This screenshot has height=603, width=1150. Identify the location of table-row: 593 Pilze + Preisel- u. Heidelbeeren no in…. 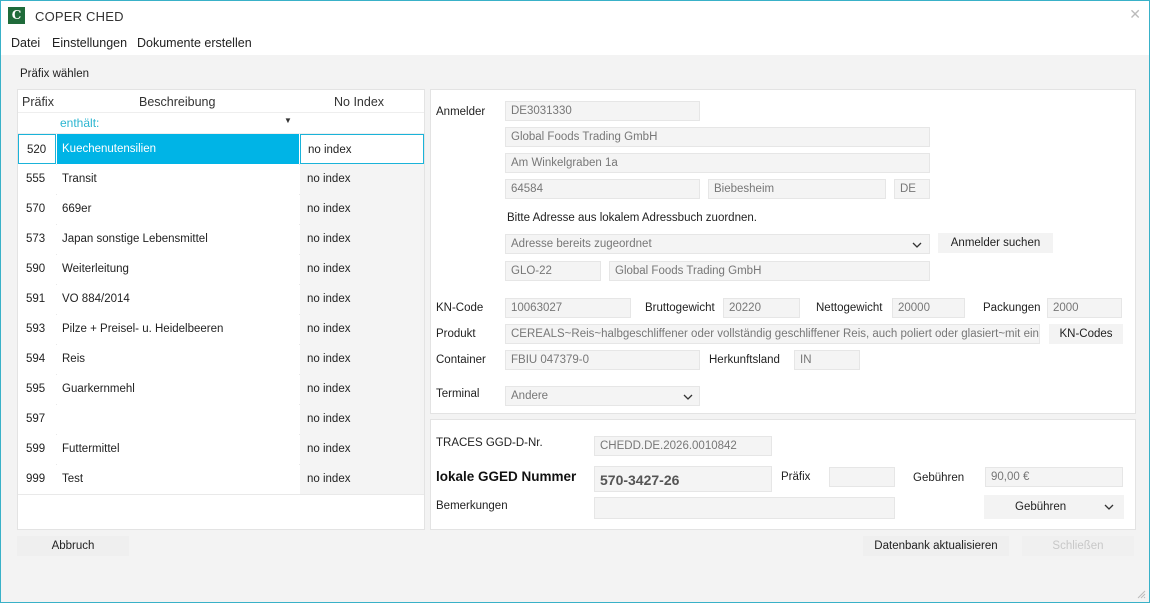
(221, 329).